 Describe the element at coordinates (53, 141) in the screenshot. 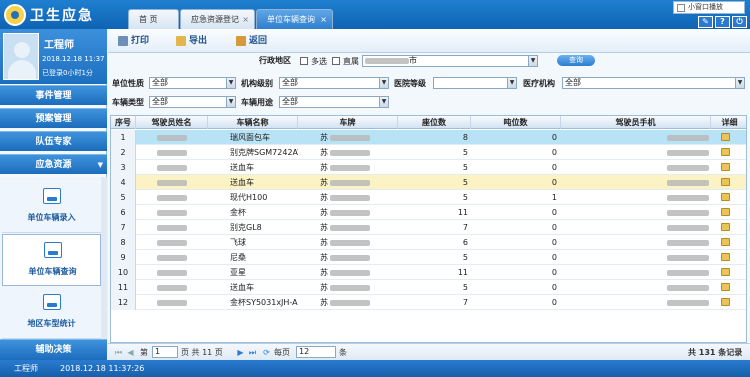

I see `nav-team-experts: 队伍专家` at that location.